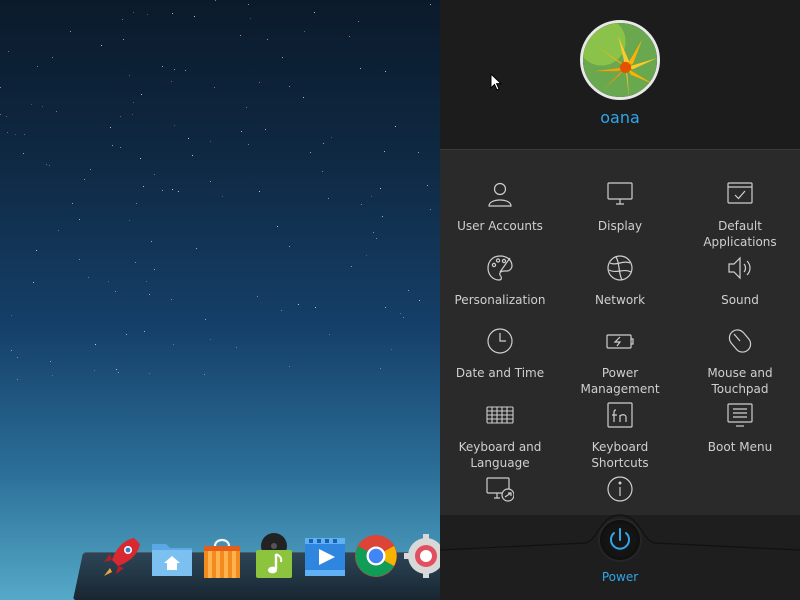  What do you see at coordinates (500, 489) in the screenshot?
I see `monitor-update-icon` at bounding box center [500, 489].